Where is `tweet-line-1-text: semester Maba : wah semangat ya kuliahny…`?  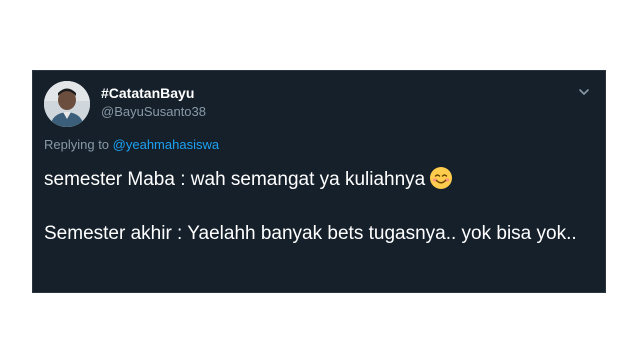 tweet-line-1-text: semester Maba : wah semangat ya kuliahny… is located at coordinates (235, 179).